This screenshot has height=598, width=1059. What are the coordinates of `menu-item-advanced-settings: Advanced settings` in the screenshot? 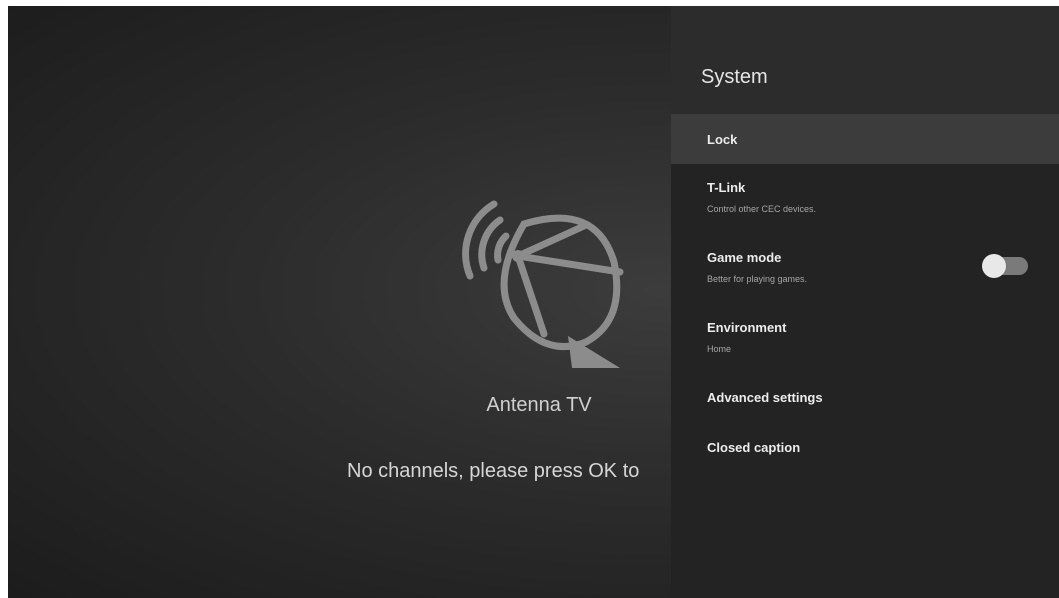 It's located at (865, 399).